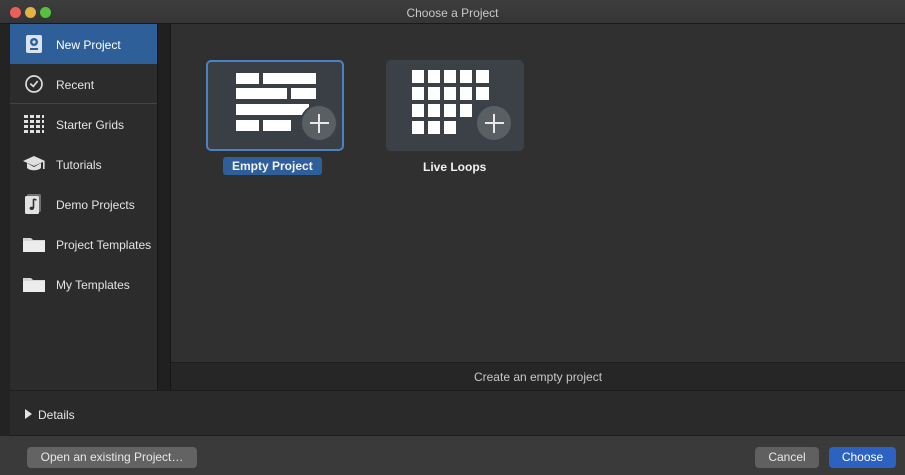 The image size is (905, 475). Describe the element at coordinates (34, 84) in the screenshot. I see `clock-icon` at that location.